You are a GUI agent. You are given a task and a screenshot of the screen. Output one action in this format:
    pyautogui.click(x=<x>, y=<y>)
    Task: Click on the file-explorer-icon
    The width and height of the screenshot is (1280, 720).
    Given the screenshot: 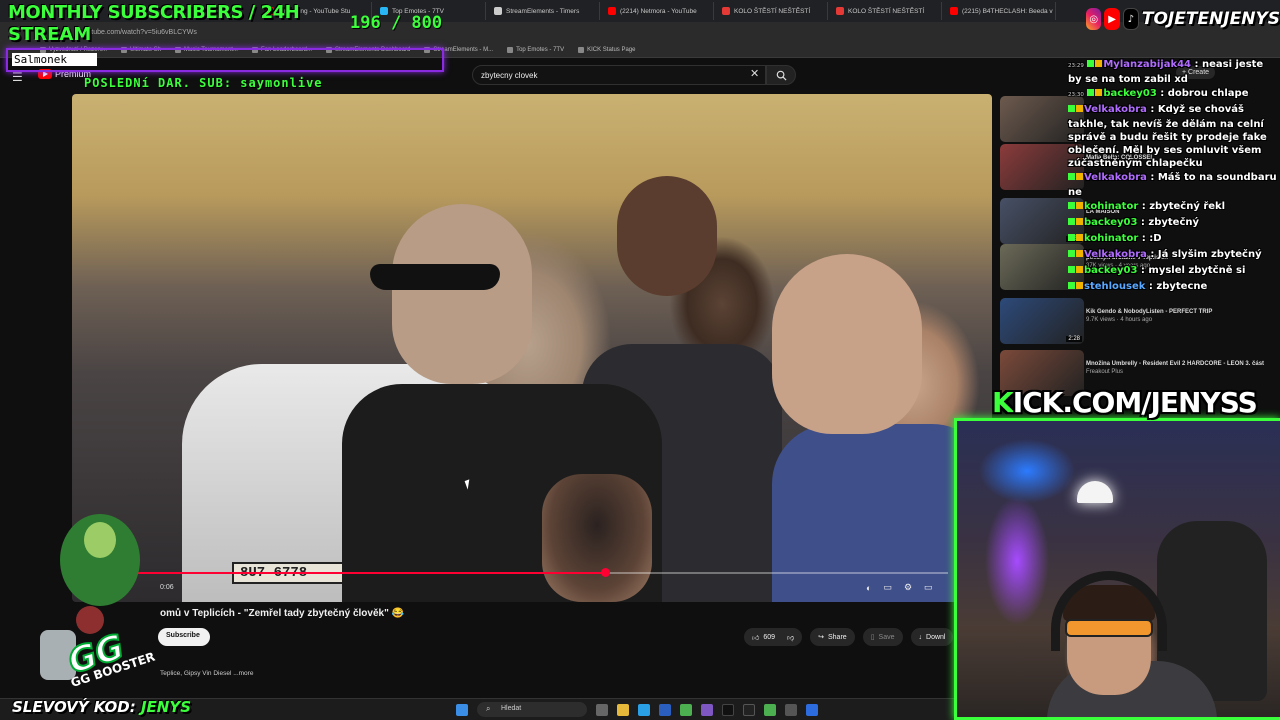 What is the action you would take?
    pyautogui.click(x=623, y=709)
    